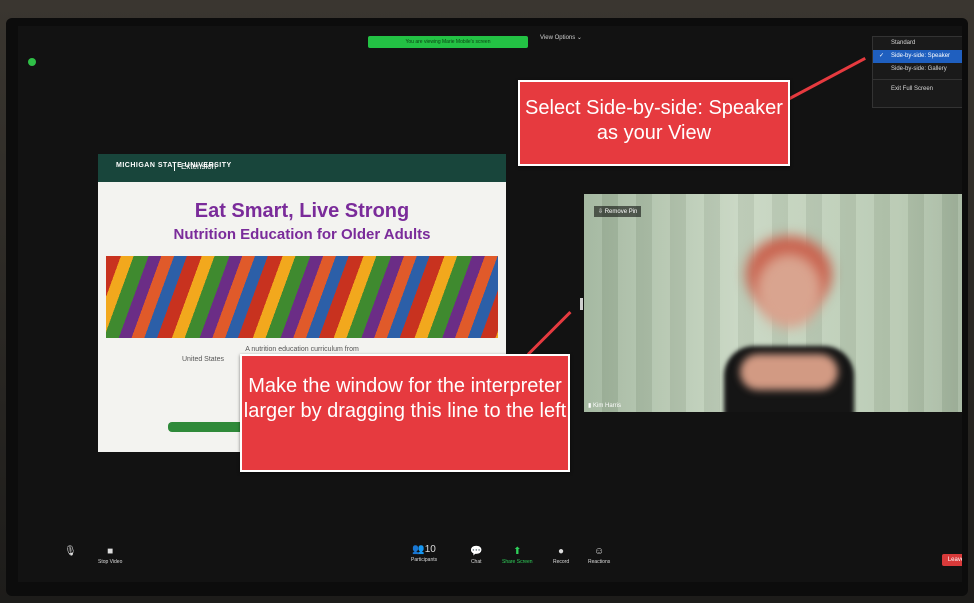  Describe the element at coordinates (601, 212) in the screenshot. I see `pin-icon: ⇩` at that location.